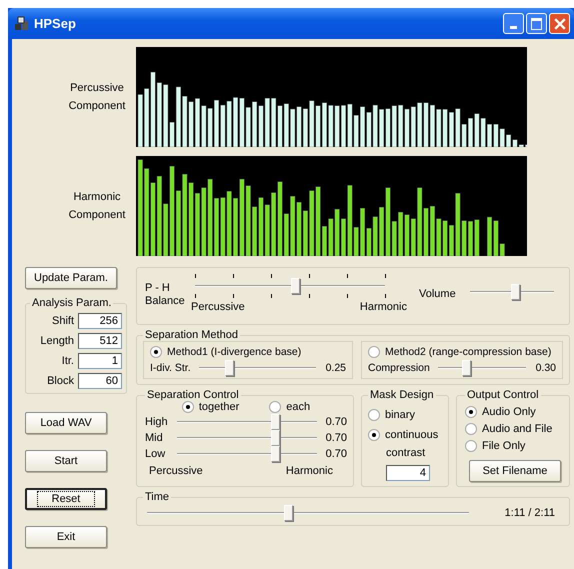  I want to click on radio-label: Audio and File, so click(517, 429).